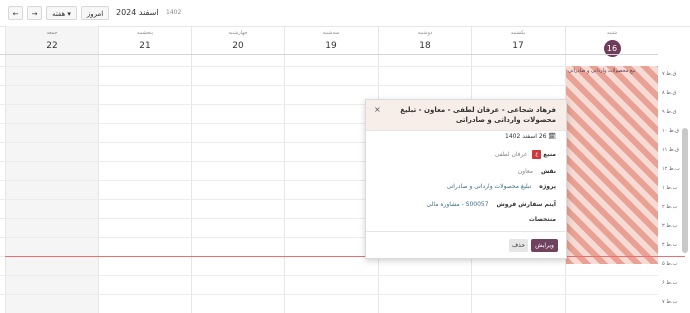  What do you see at coordinates (331, 46) in the screenshot?
I see `day-number: 19` at bounding box center [331, 46].